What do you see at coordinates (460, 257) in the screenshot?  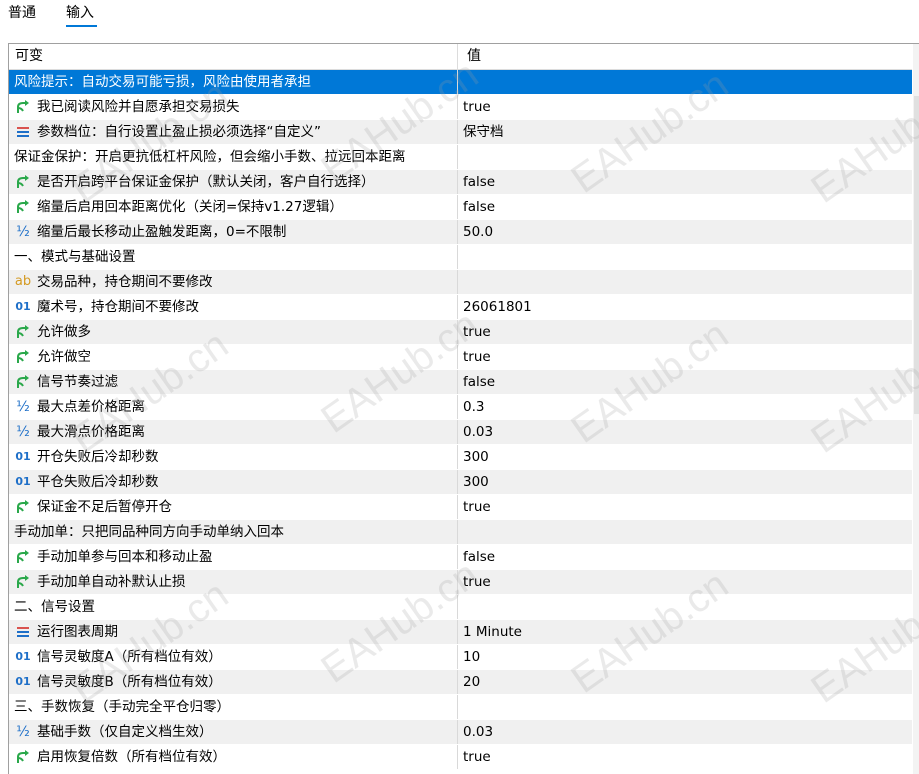 I see `section-row: 一、模式与基础设置` at bounding box center [460, 257].